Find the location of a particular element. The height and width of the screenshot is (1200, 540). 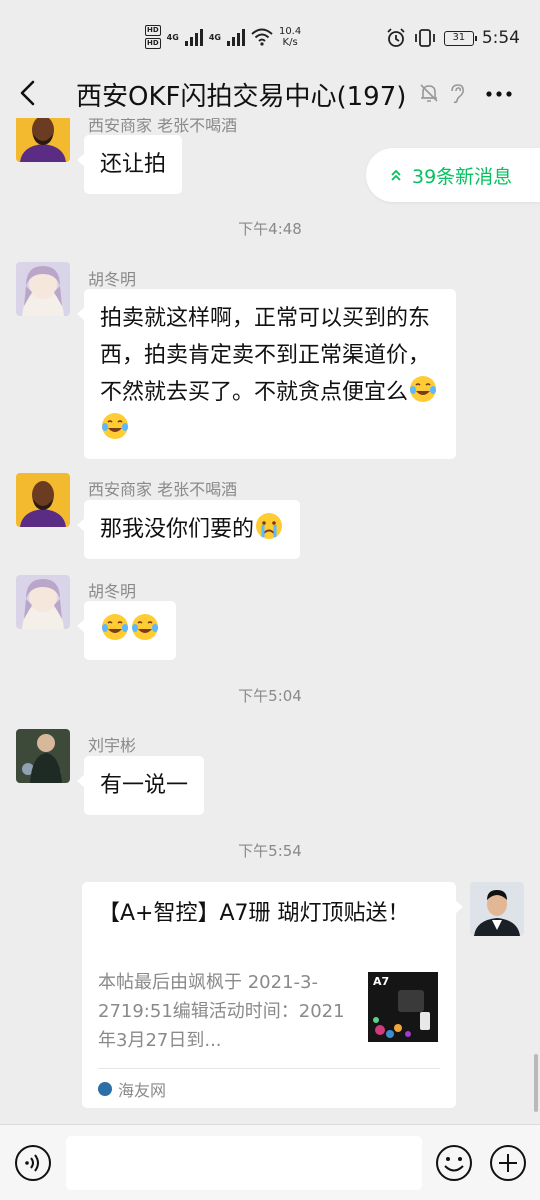

crying-emoji-icon is located at coordinates (269, 526).